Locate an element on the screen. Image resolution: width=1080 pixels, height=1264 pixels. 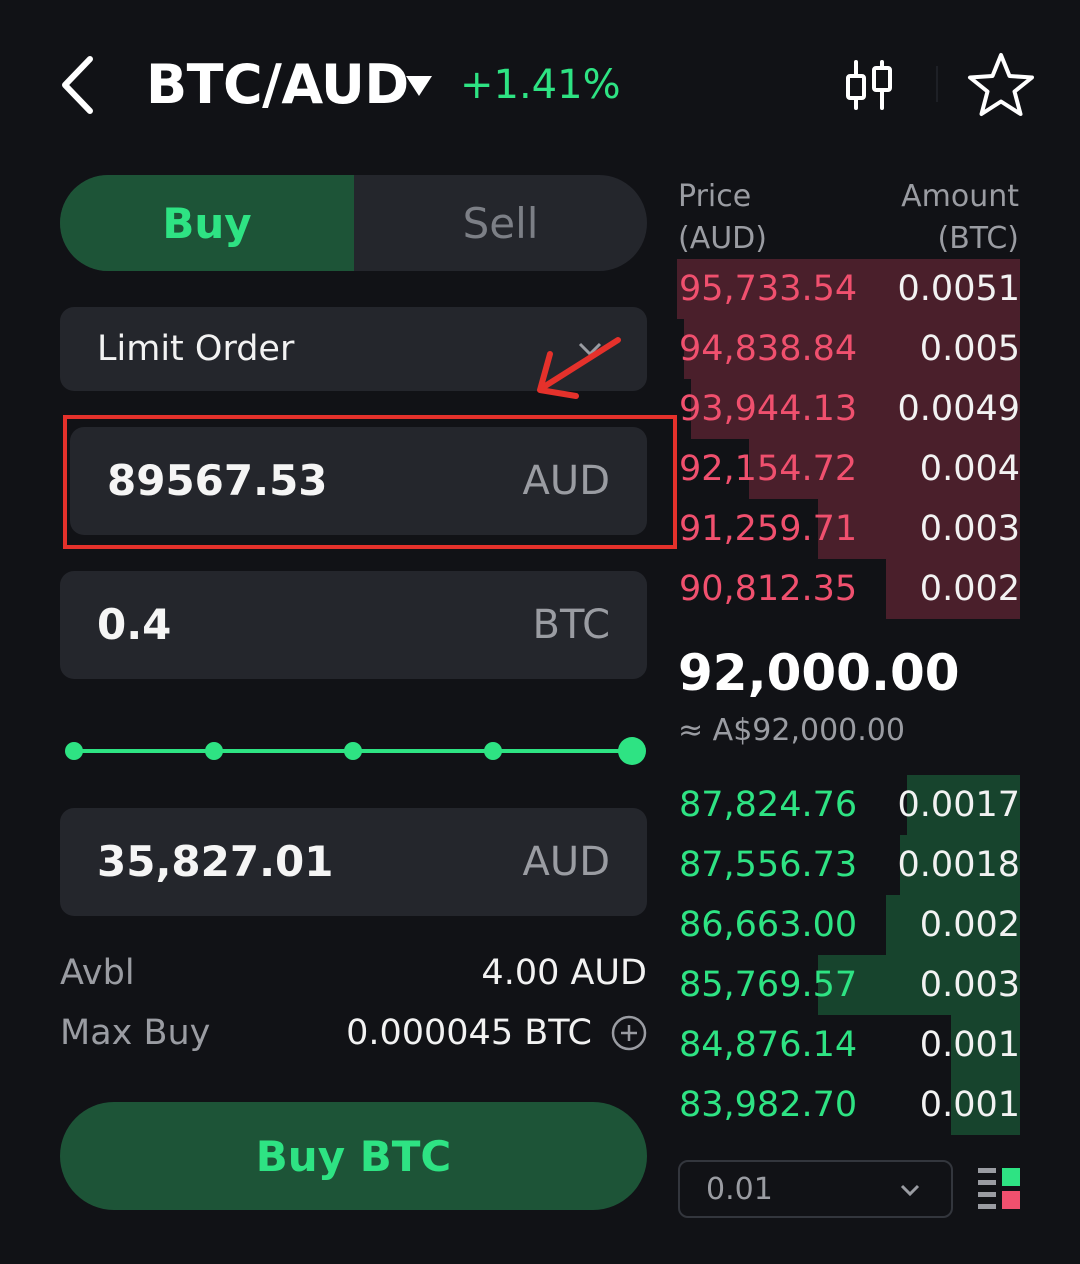
ask-amount: 0.0049 is located at coordinates (958, 409).